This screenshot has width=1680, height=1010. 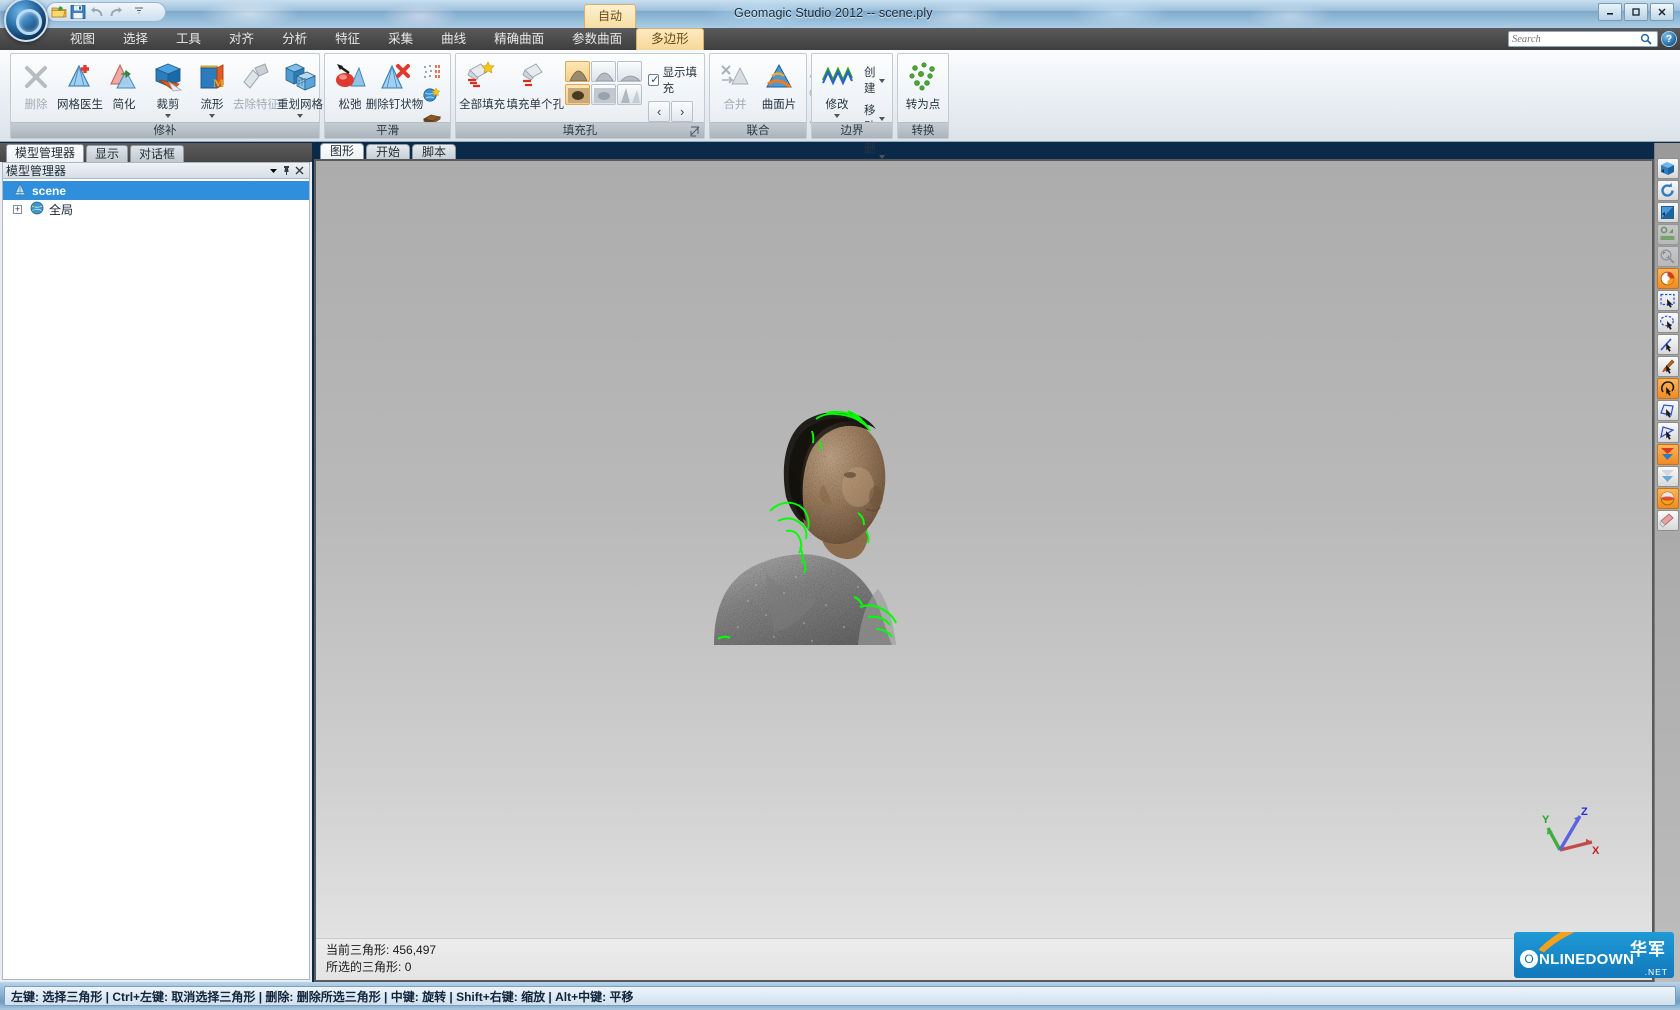 I want to click on remove-feature-icon, so click(x=256, y=77).